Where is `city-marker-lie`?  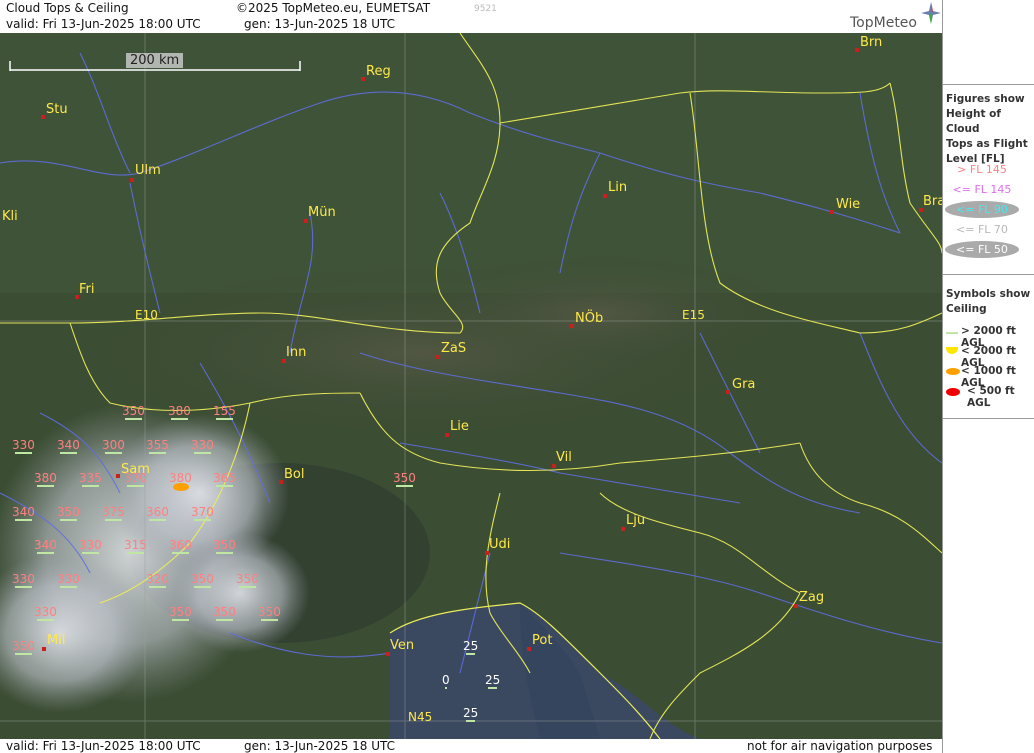
city-marker-lie is located at coordinates (447, 435).